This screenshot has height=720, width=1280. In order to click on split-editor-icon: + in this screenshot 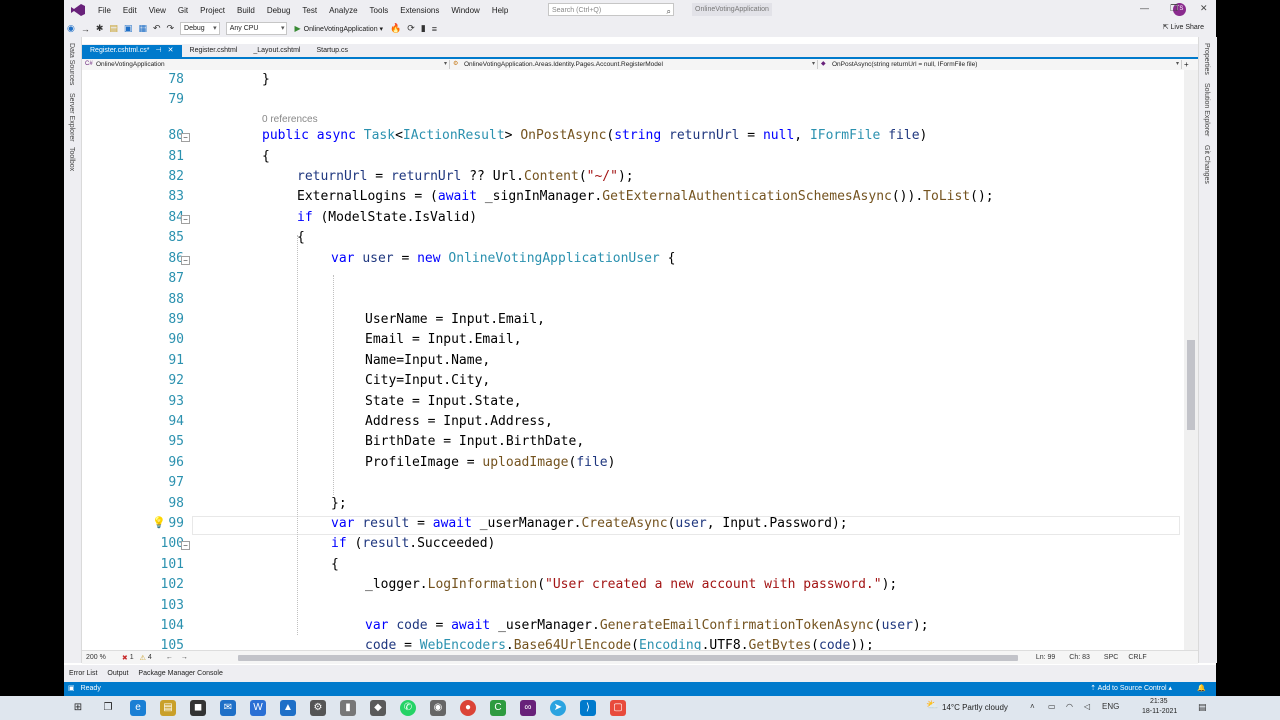, I will do `click(1186, 64)`.